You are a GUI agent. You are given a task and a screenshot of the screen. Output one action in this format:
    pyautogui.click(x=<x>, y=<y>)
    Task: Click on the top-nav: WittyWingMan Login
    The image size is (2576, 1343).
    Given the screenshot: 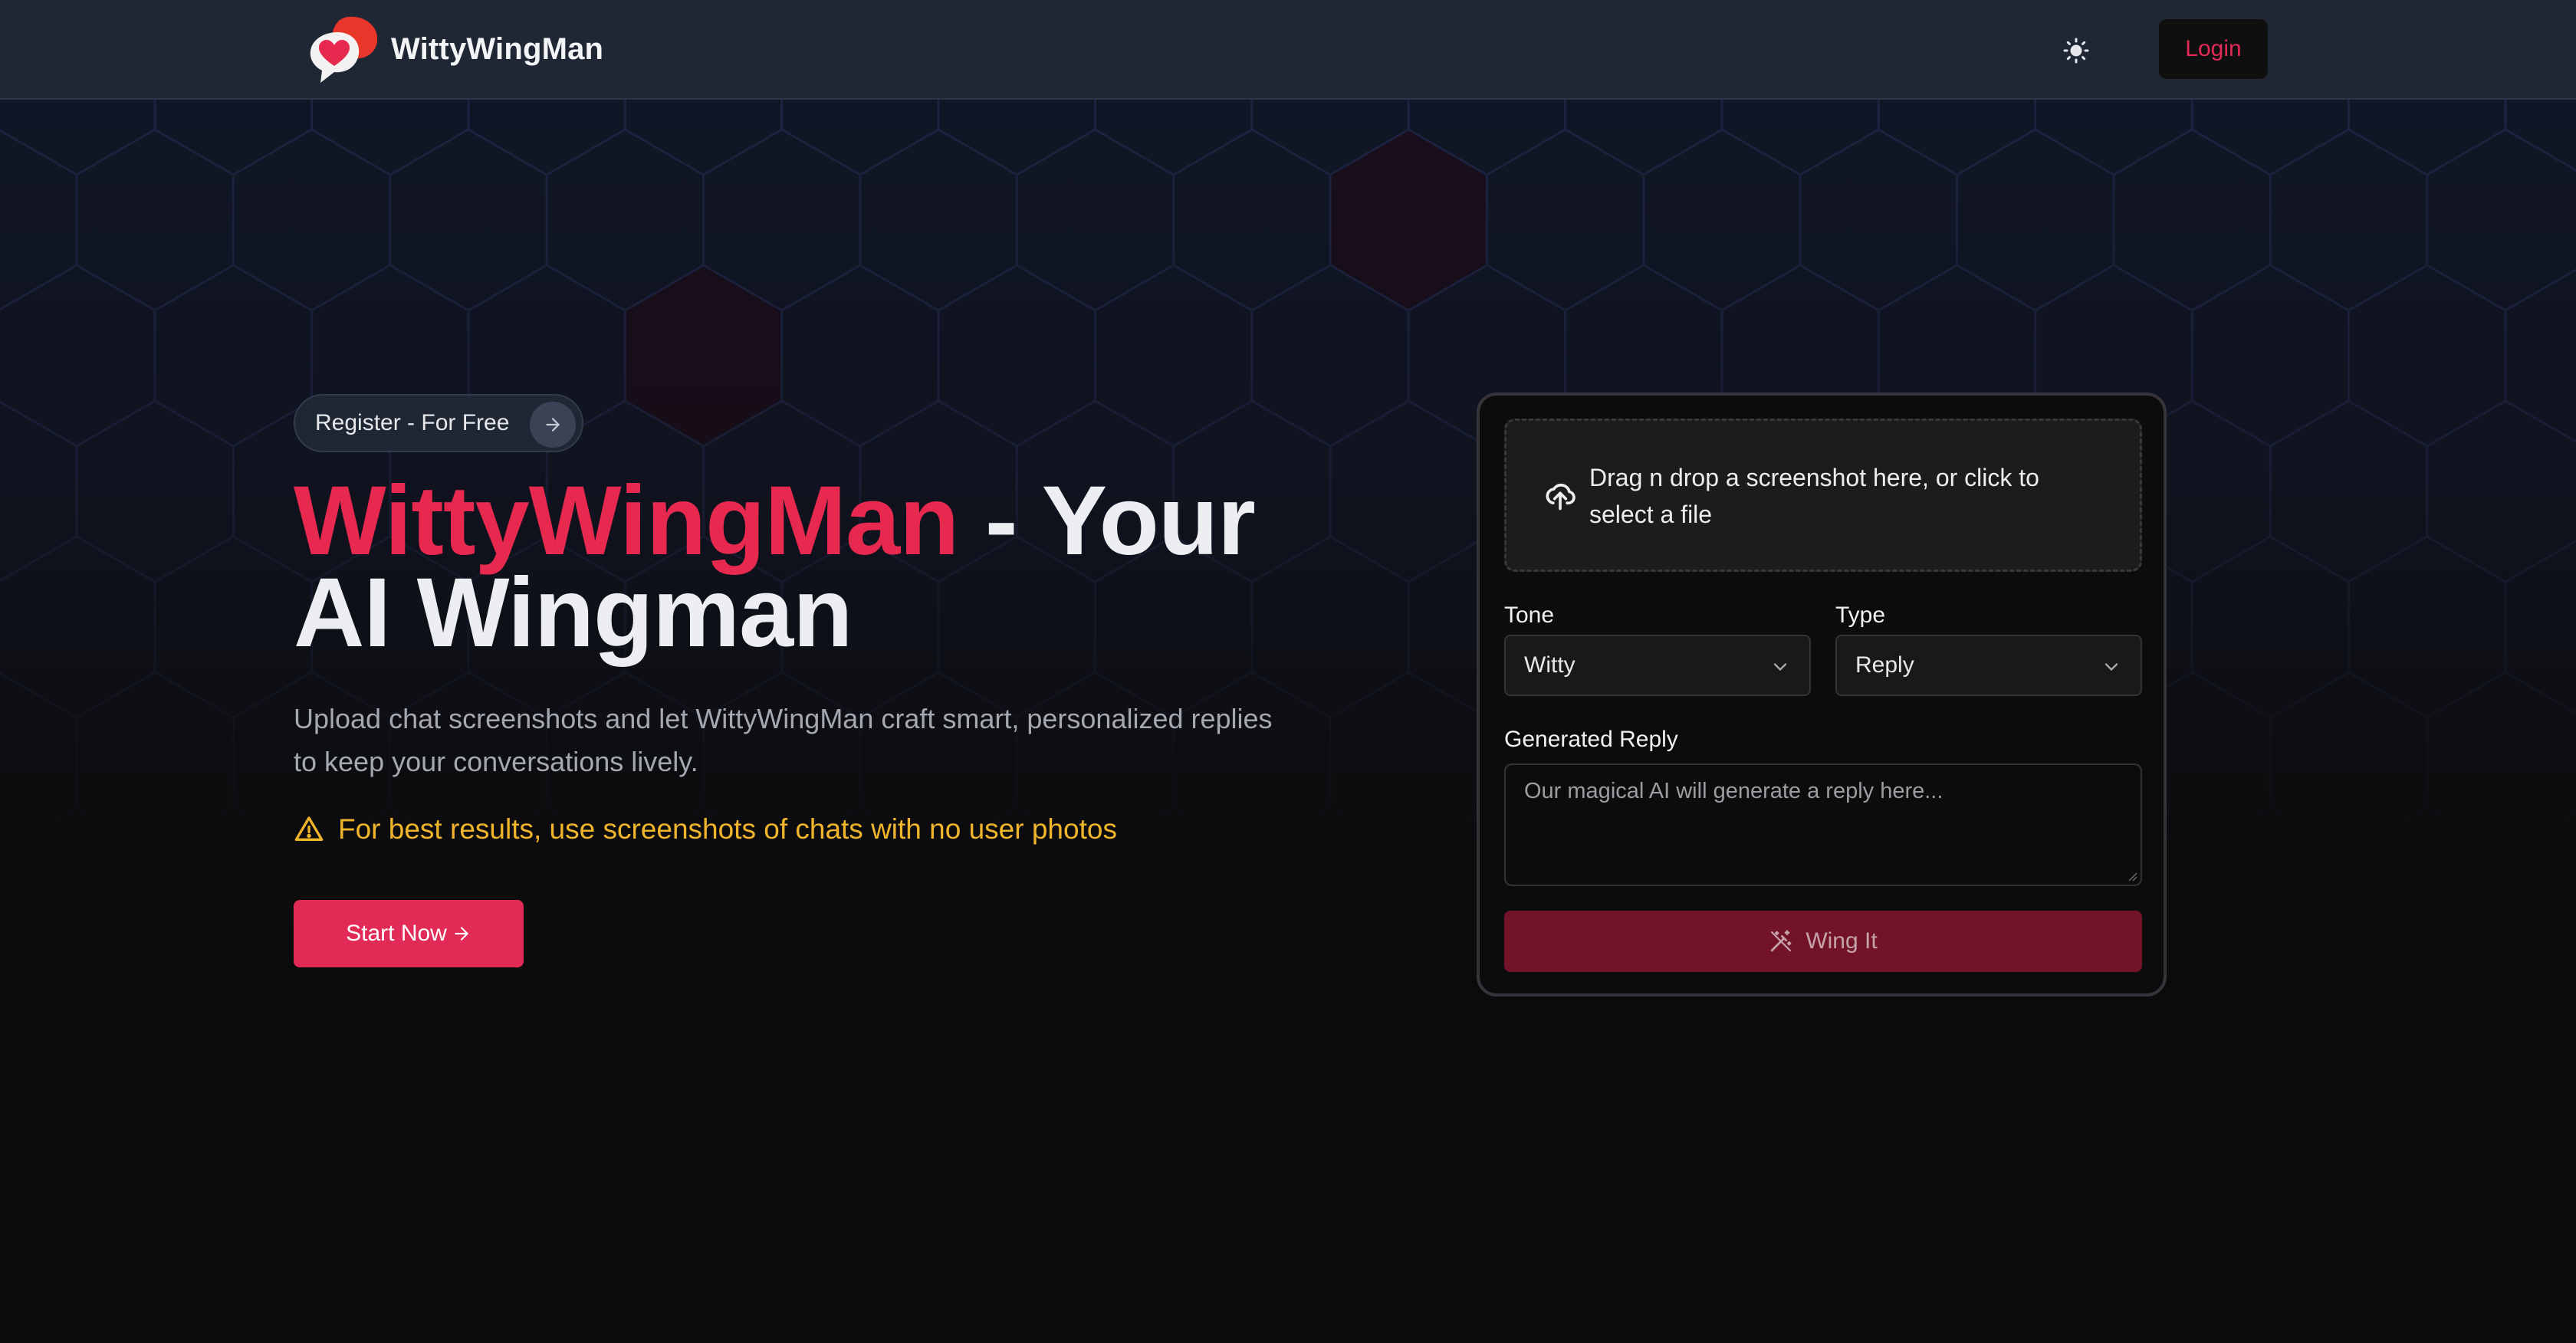 What is the action you would take?
    pyautogui.click(x=1288, y=50)
    